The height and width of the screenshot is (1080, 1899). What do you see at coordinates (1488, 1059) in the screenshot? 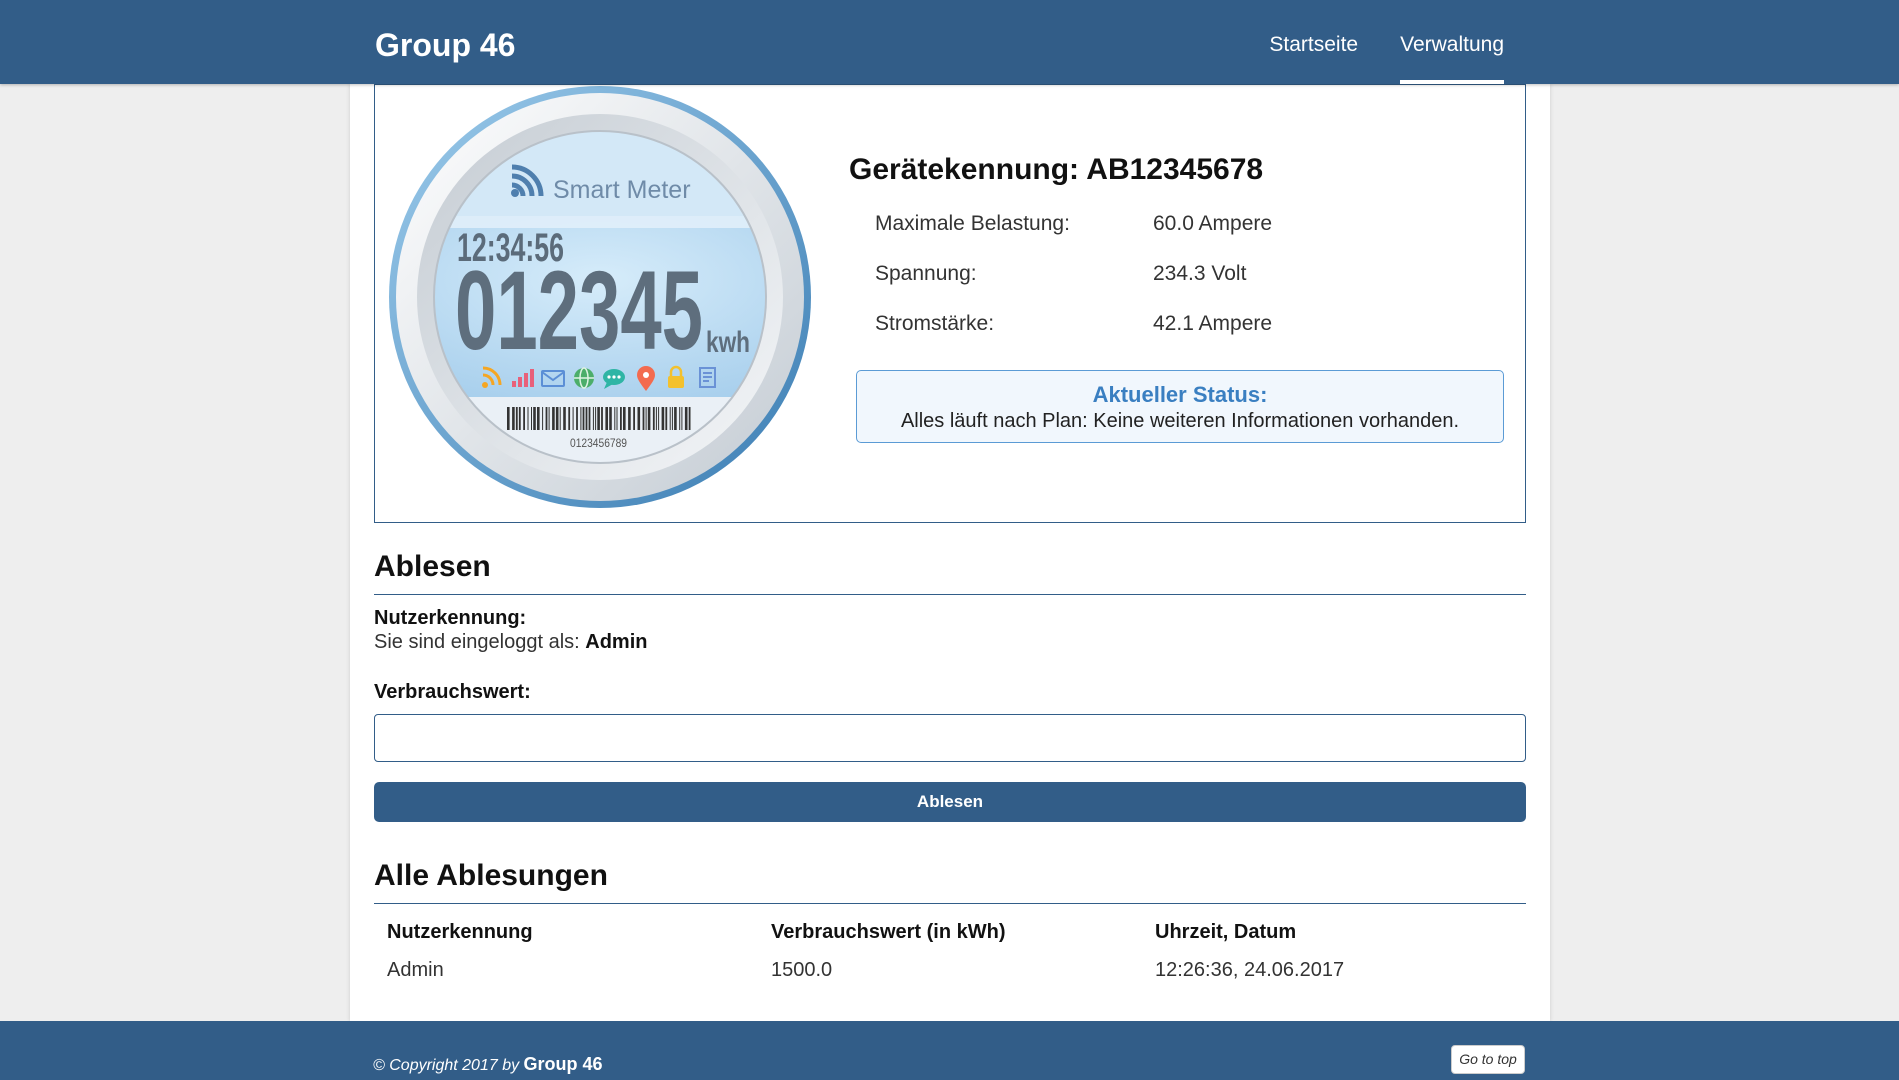
I see `go-to-top-button: Go to top` at bounding box center [1488, 1059].